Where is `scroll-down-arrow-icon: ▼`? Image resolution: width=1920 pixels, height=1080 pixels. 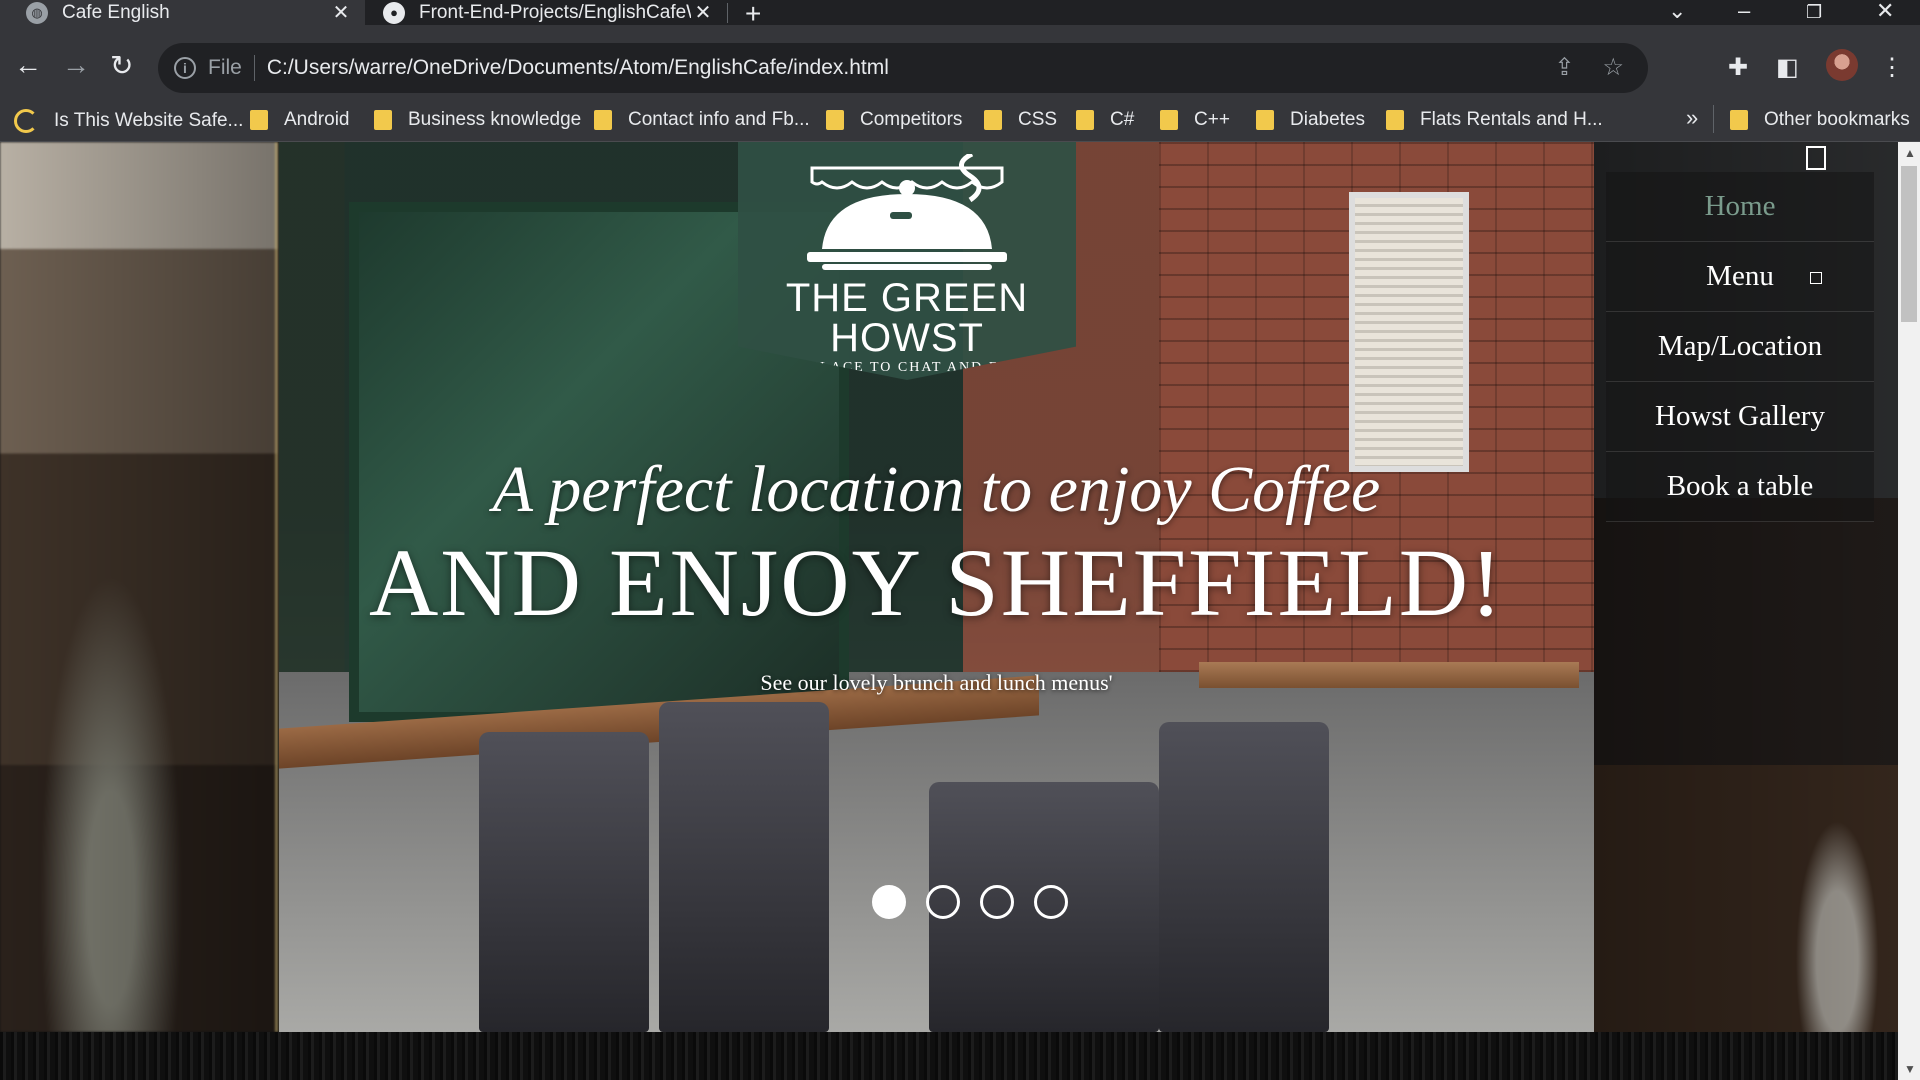
scroll-down-arrow-icon: ▼ is located at coordinates (1910, 1069).